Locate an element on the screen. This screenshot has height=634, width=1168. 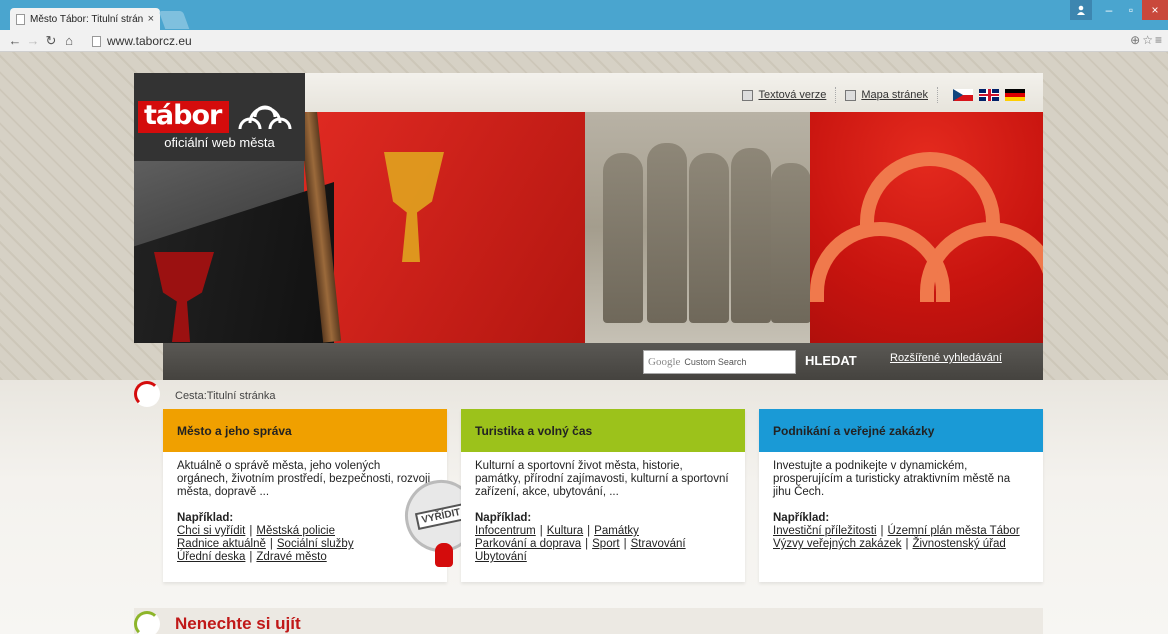
section-title: Turistika a volný čas is located at coordinates (603, 430).